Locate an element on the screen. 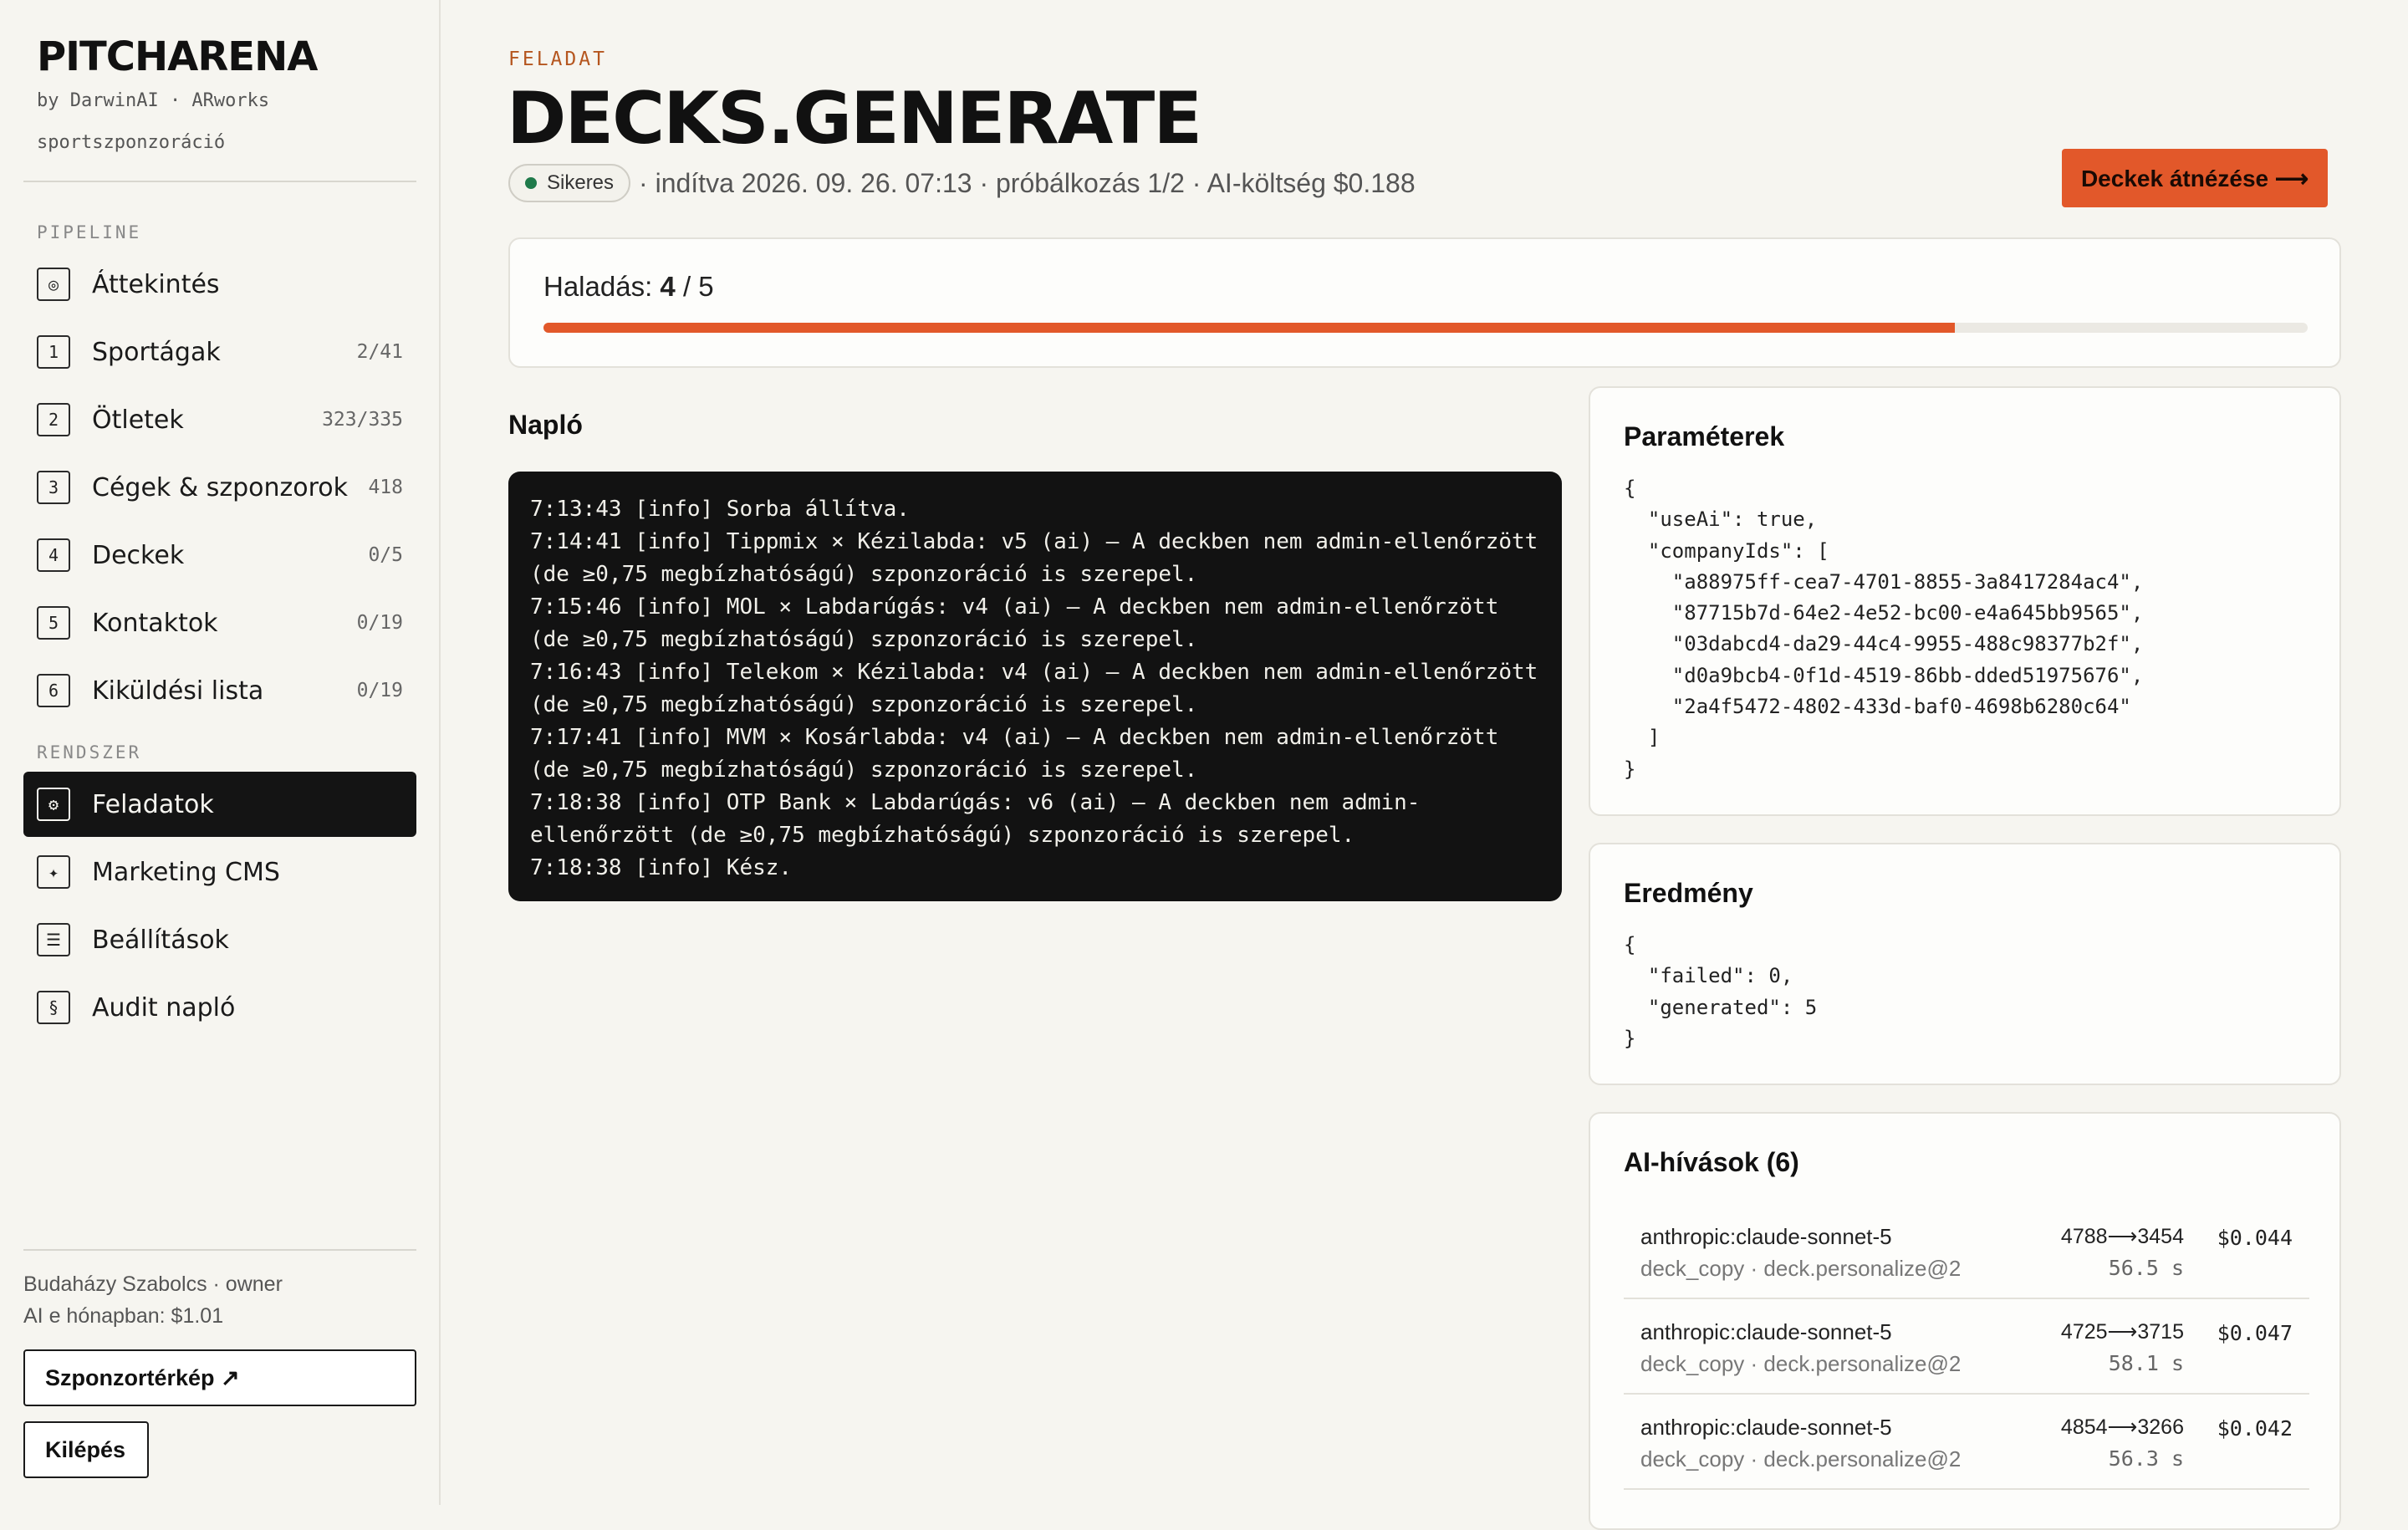 The height and width of the screenshot is (1530, 2408). result-json: { "failed": 0, "generated": 5 } is located at coordinates (1721, 992).